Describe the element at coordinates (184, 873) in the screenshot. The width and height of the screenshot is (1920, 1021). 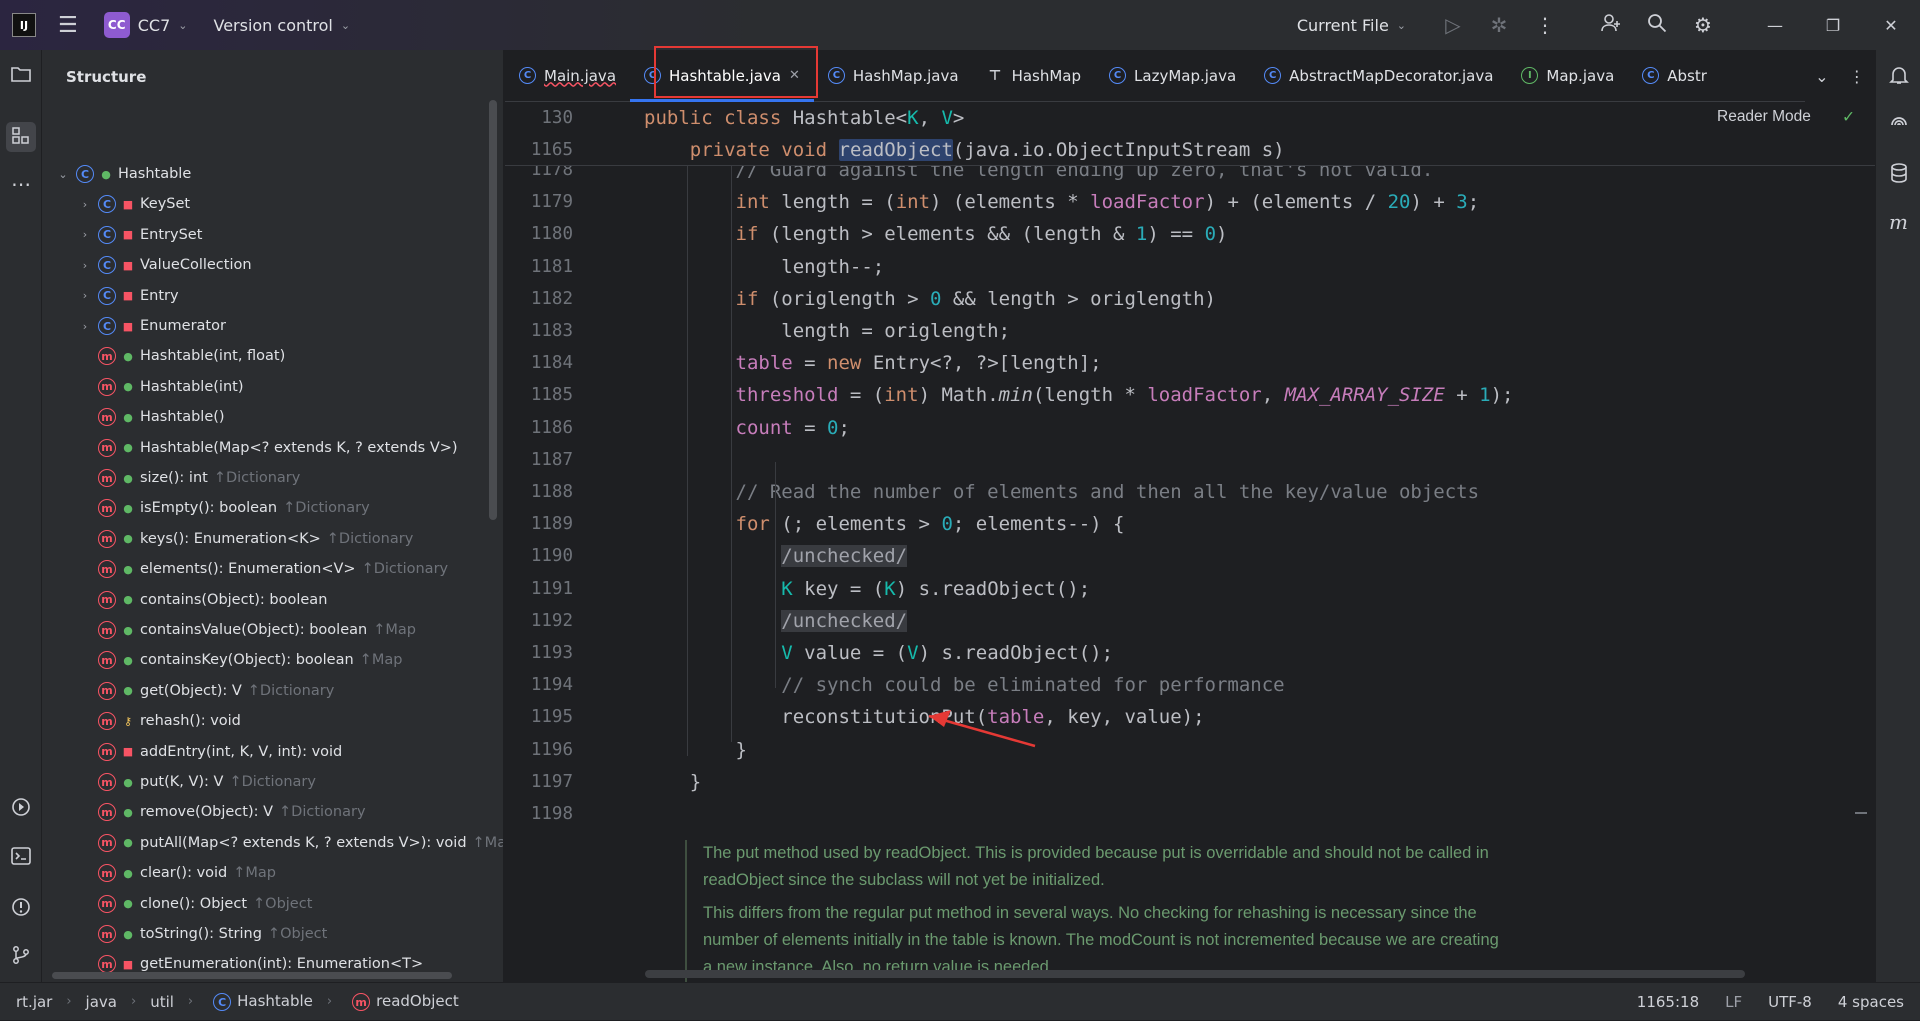
I see `tree-item-label: clear(): void` at that location.